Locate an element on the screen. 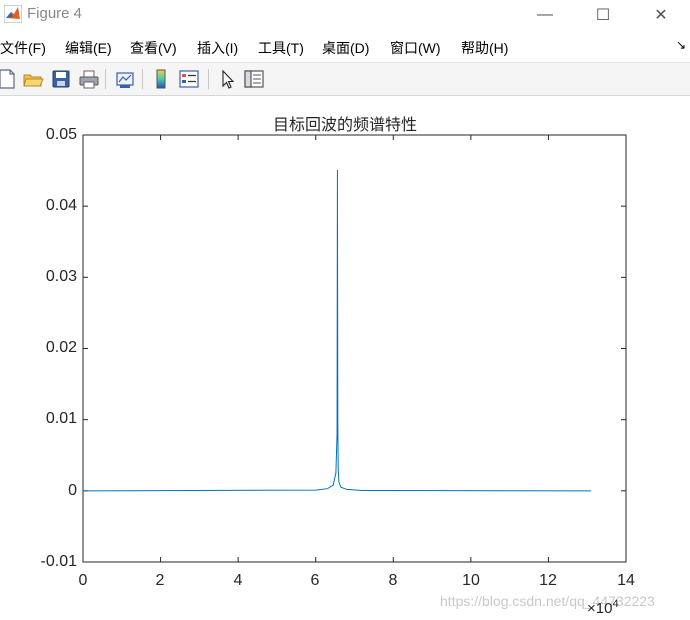 Image resolution: width=690 pixels, height=620 pixels. y-tick-label: 0.04 is located at coordinates (61, 205).